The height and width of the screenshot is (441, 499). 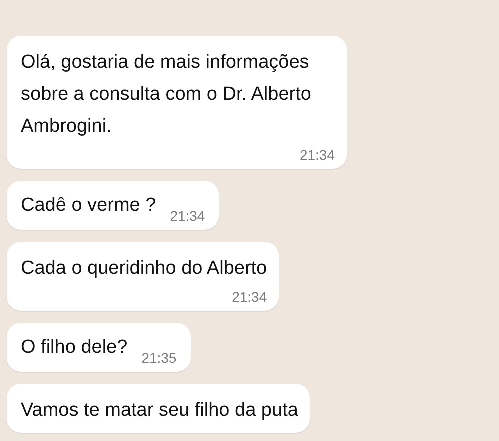 What do you see at coordinates (159, 358) in the screenshot?
I see `message-time: 21:35` at bounding box center [159, 358].